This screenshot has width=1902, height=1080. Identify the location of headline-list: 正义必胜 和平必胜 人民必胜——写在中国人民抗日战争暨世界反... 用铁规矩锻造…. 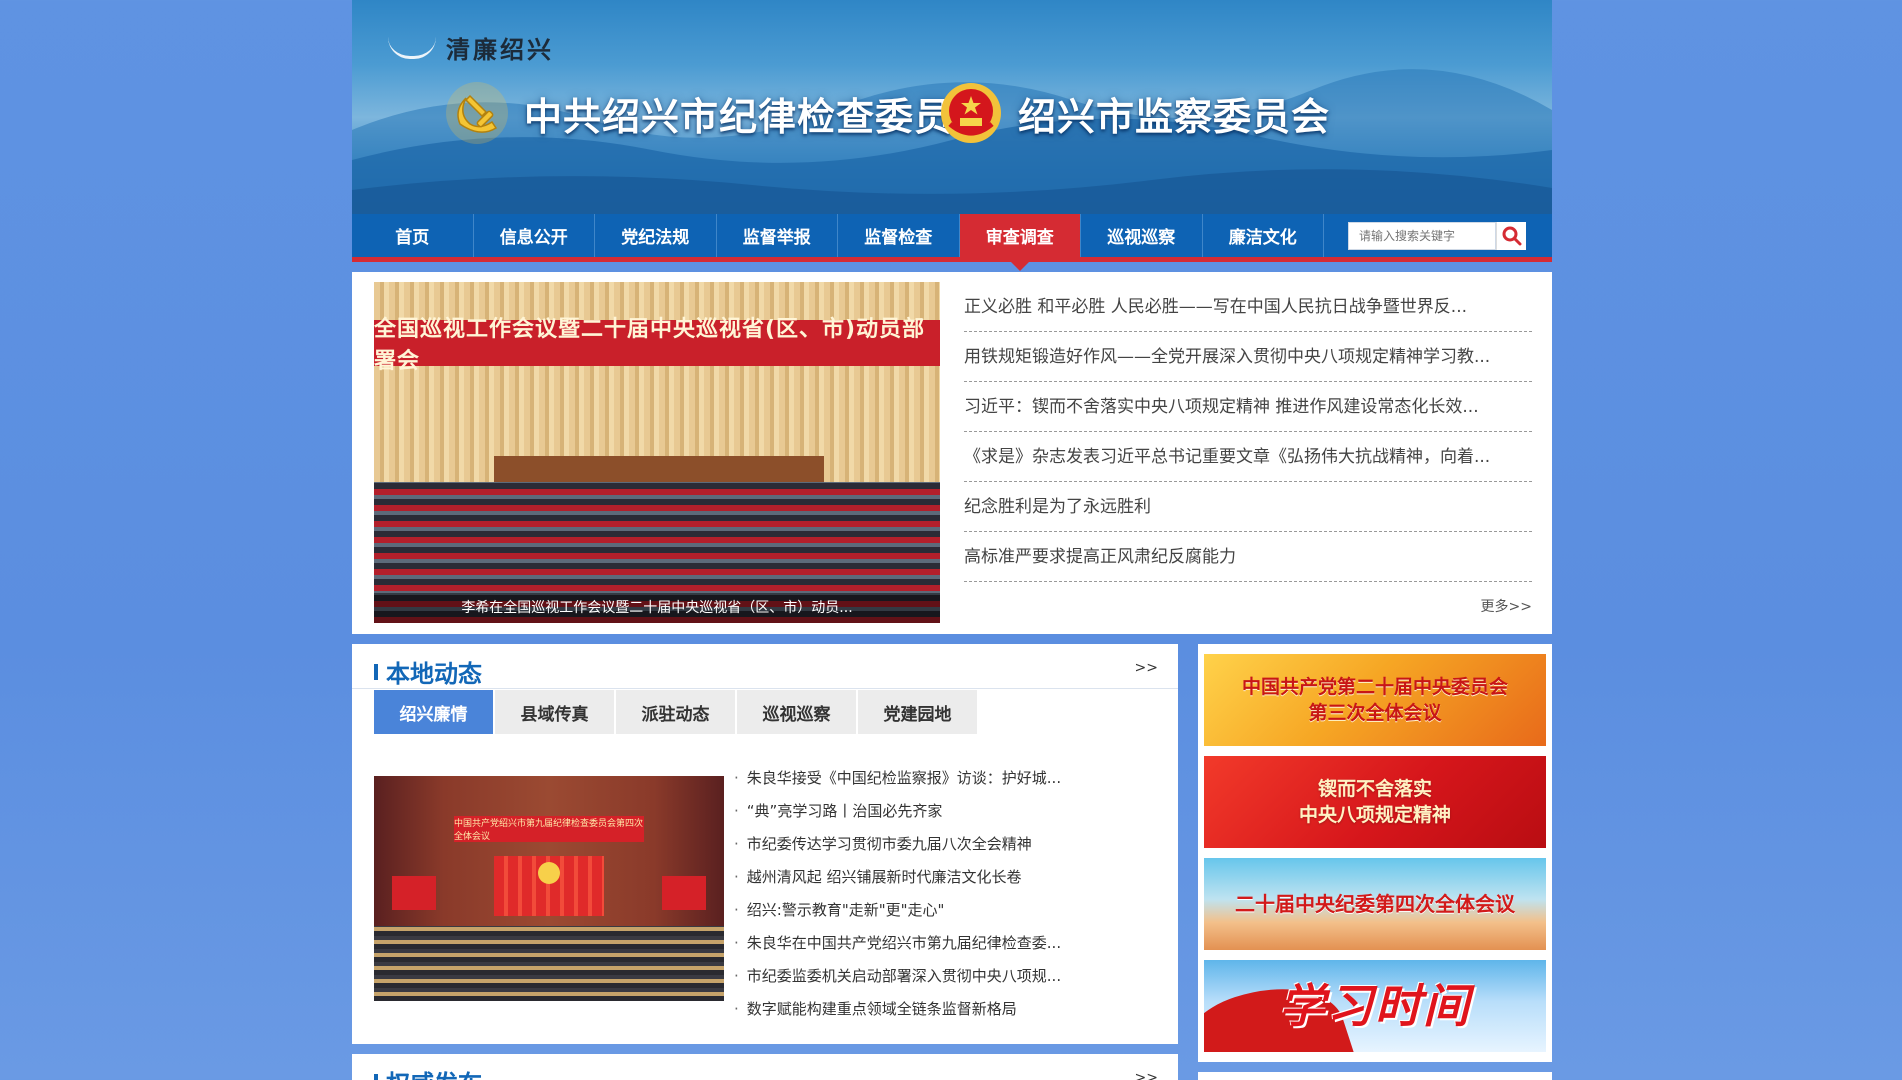
(1248, 432).